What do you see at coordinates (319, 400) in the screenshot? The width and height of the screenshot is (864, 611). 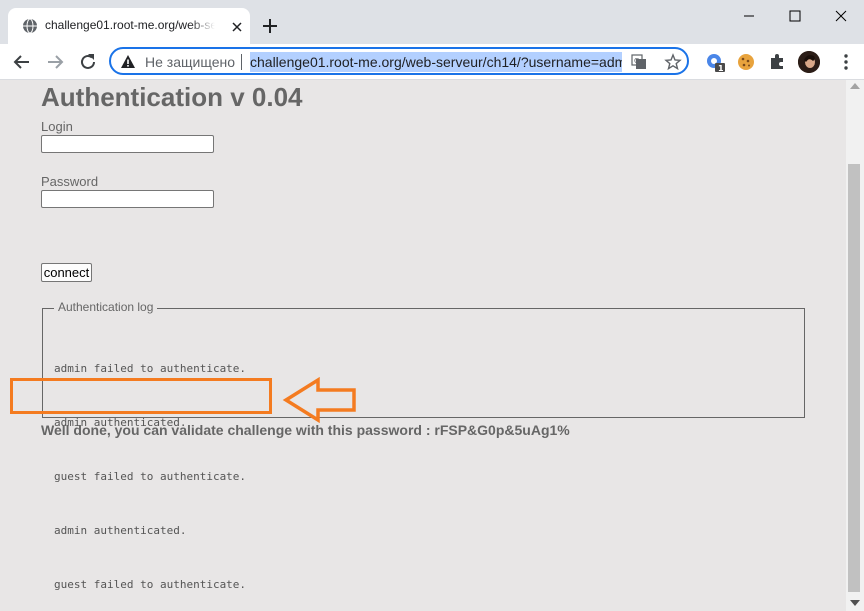 I see `annotation-arrow-icon` at bounding box center [319, 400].